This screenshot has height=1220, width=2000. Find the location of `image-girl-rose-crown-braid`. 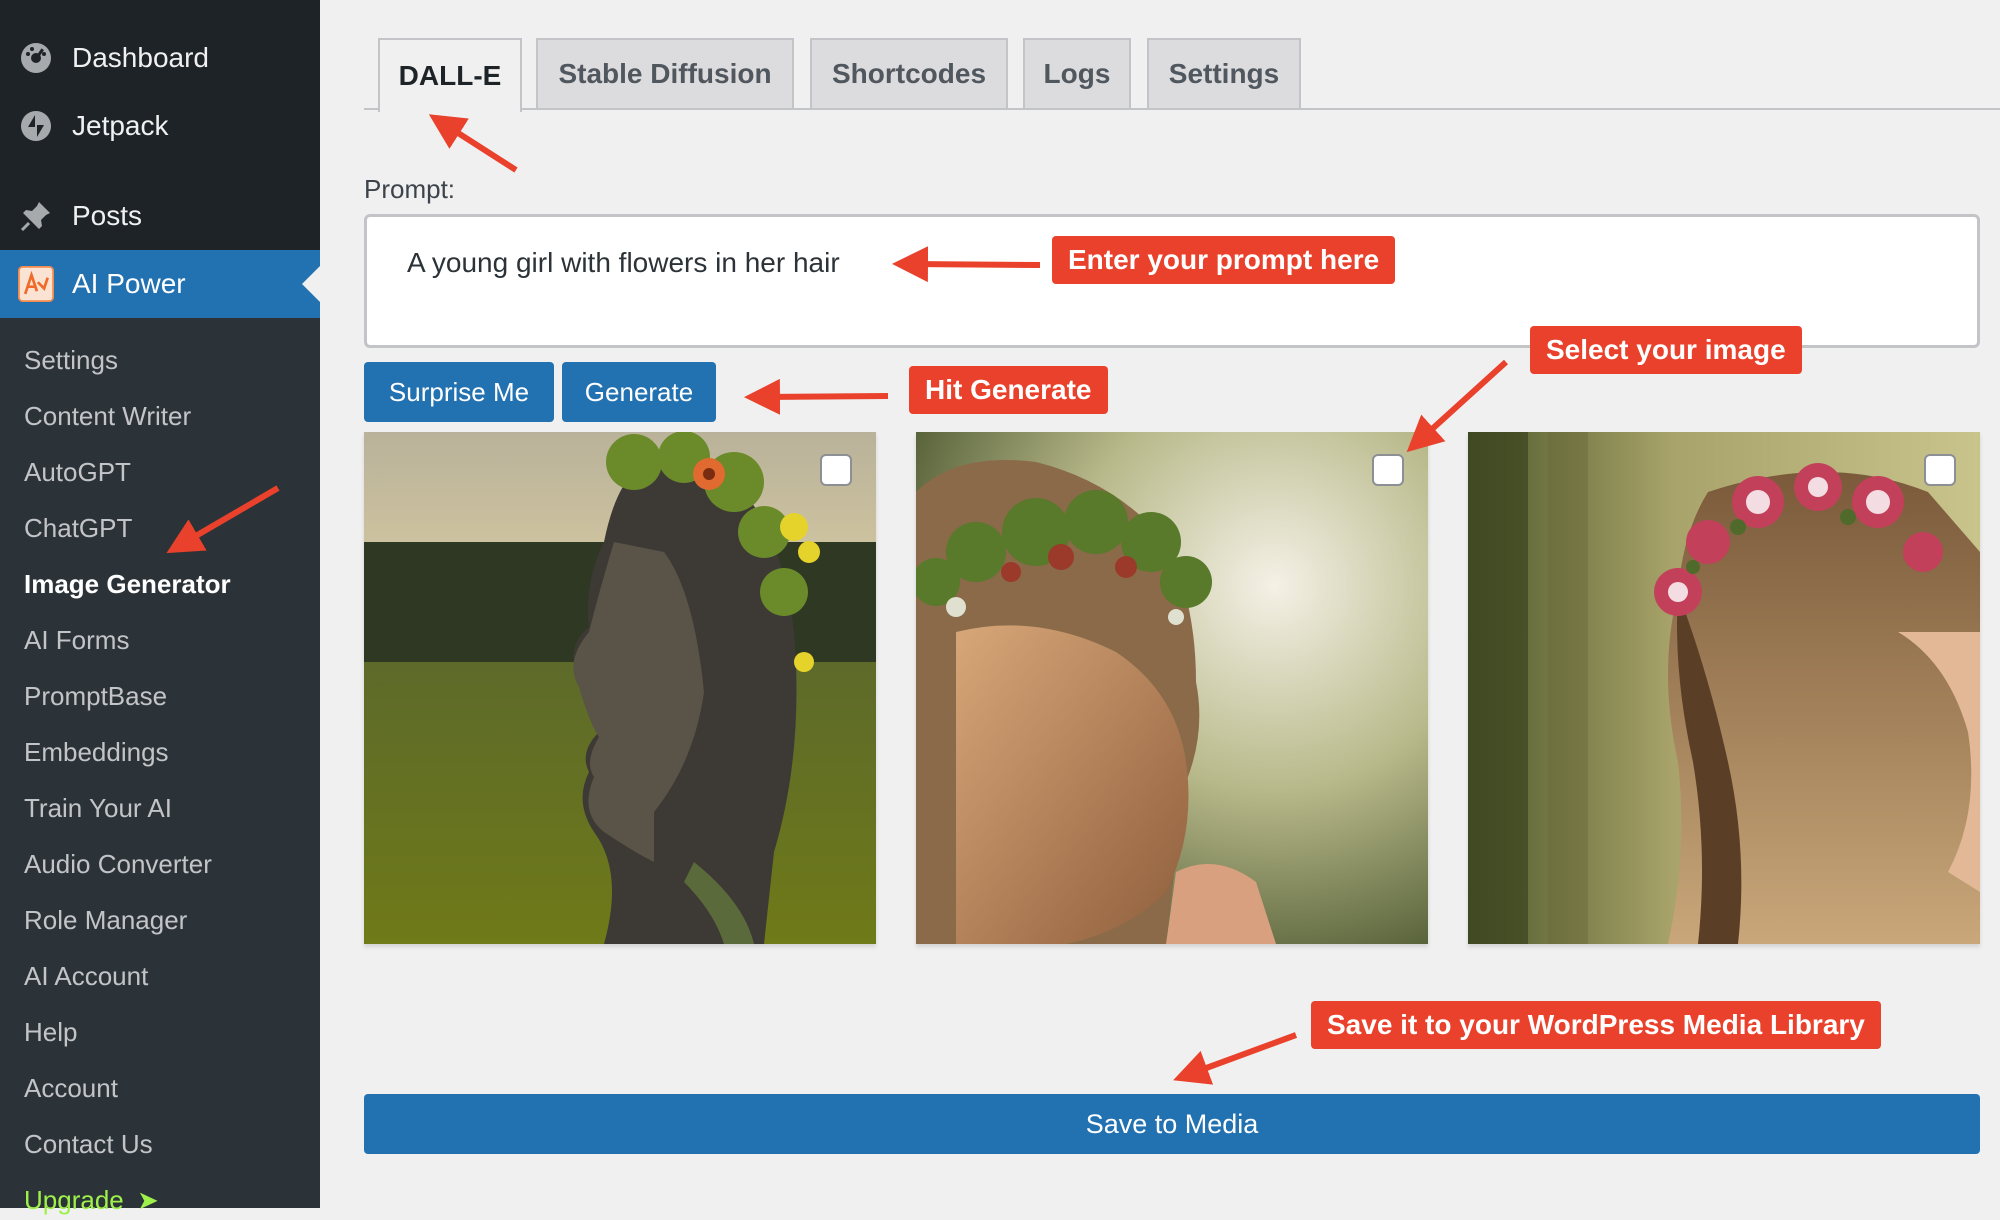

image-girl-rose-crown-braid is located at coordinates (1724, 688).